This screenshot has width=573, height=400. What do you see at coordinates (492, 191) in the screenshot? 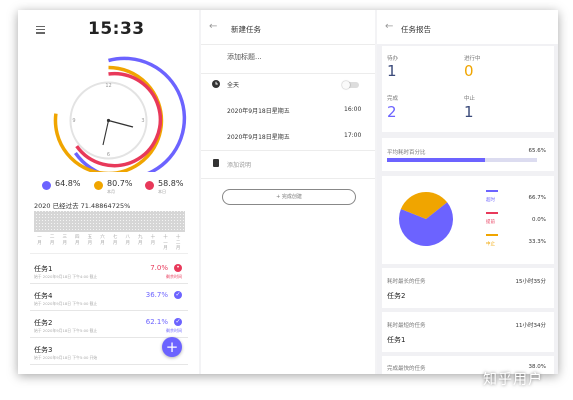
I see `legend-overtime-swatch` at bounding box center [492, 191].